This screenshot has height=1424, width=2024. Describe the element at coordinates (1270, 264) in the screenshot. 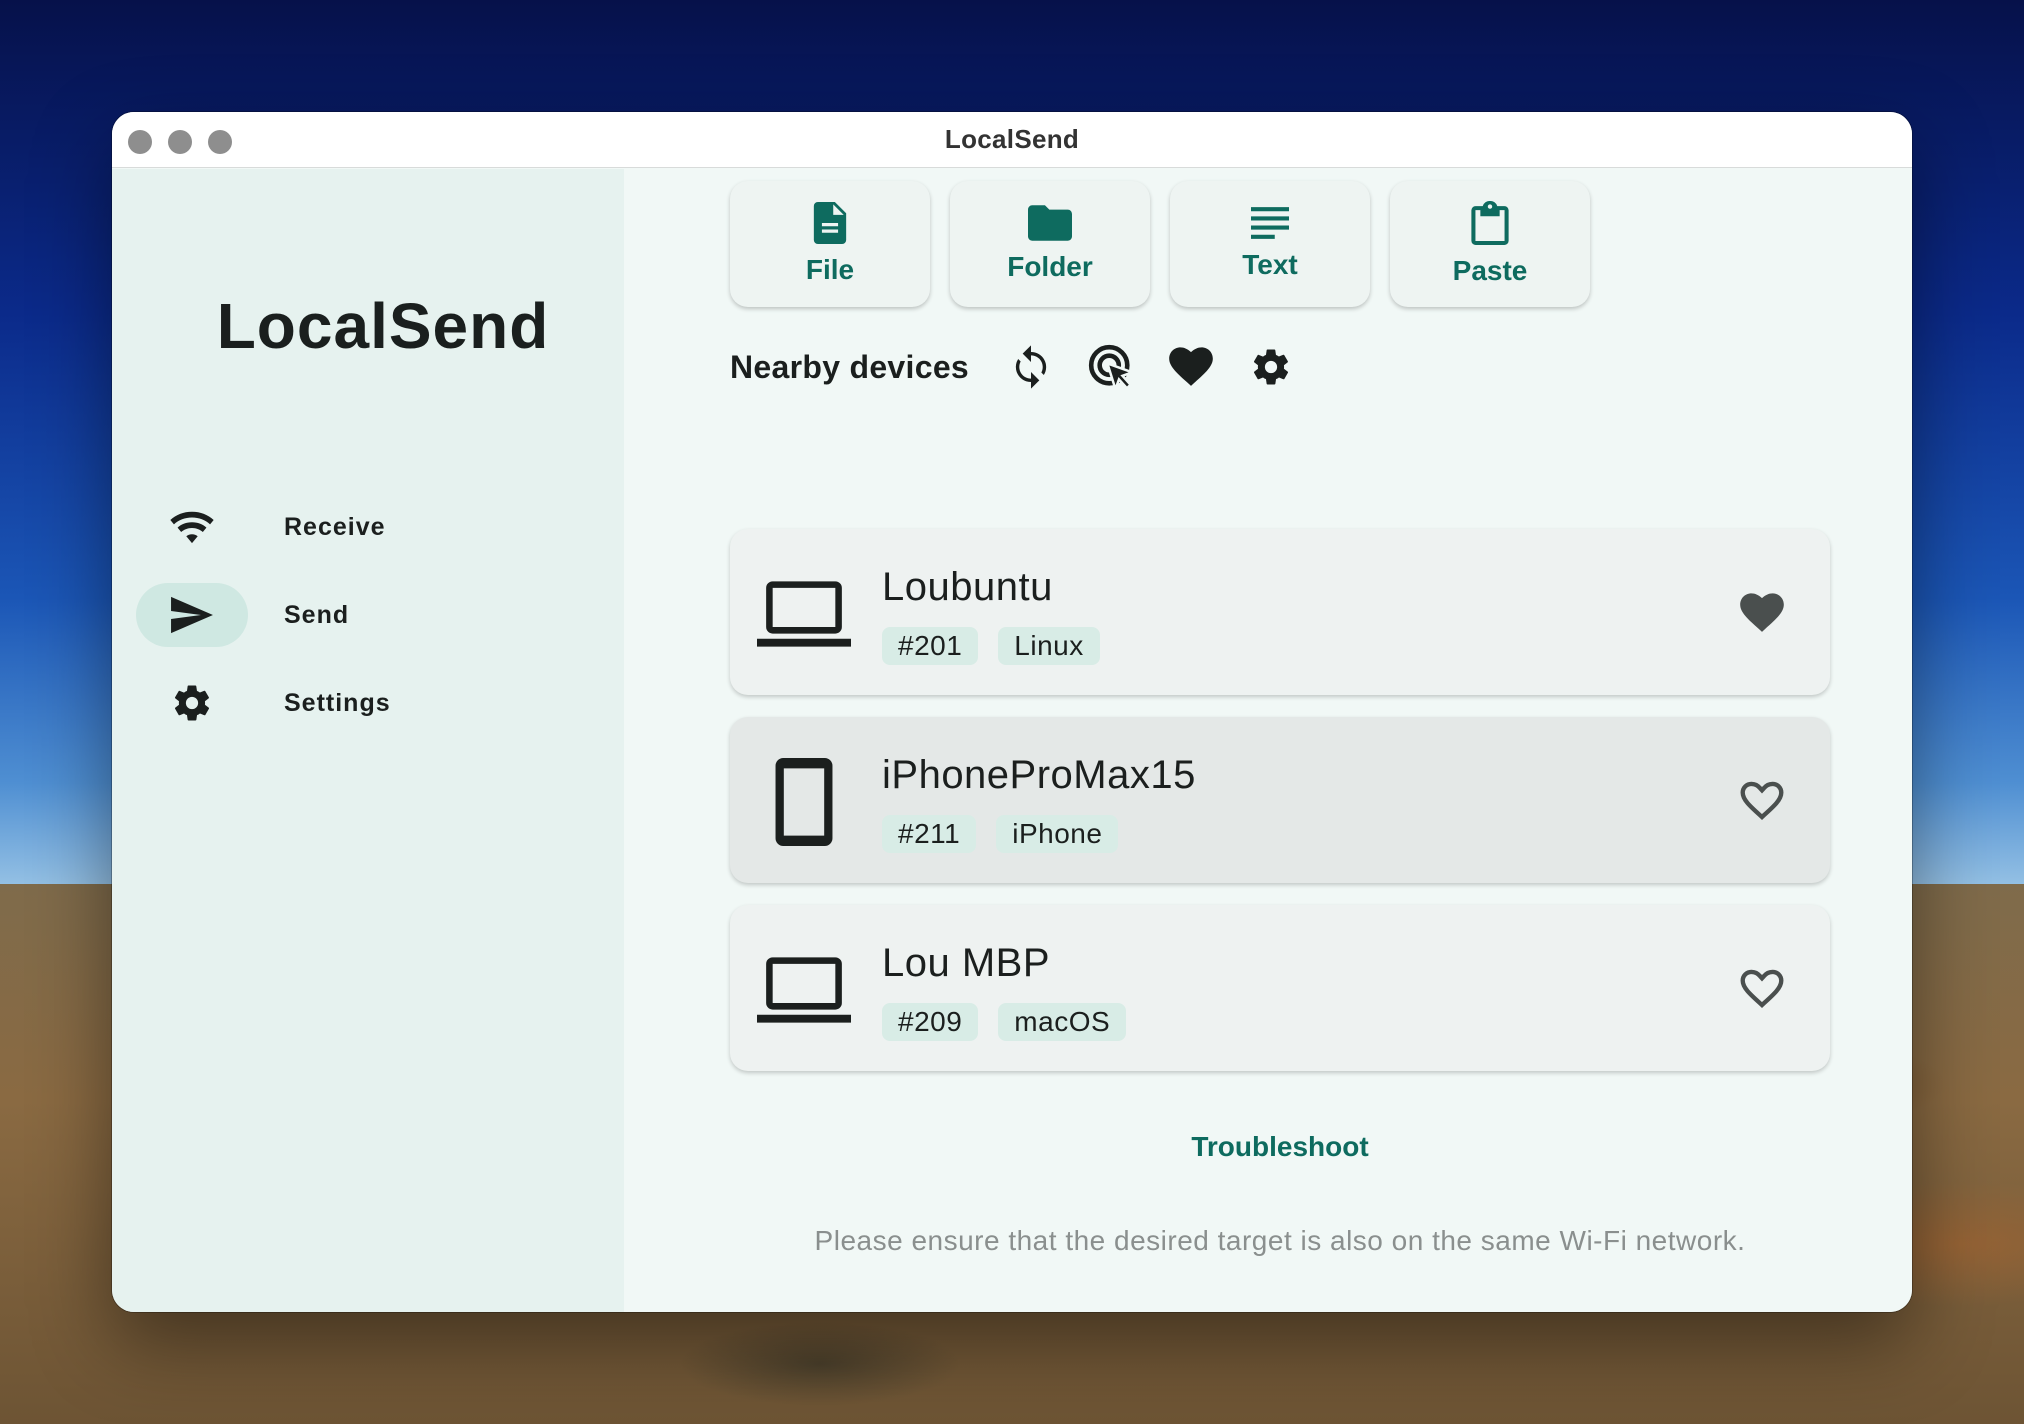

I see `text-button-label: Text` at that location.